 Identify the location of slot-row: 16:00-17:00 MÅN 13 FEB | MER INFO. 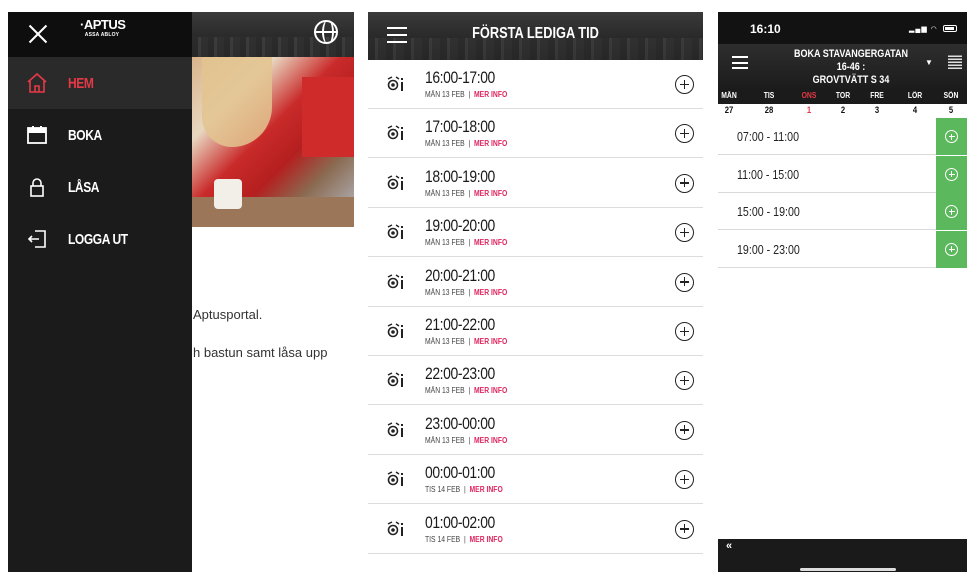
(535, 84).